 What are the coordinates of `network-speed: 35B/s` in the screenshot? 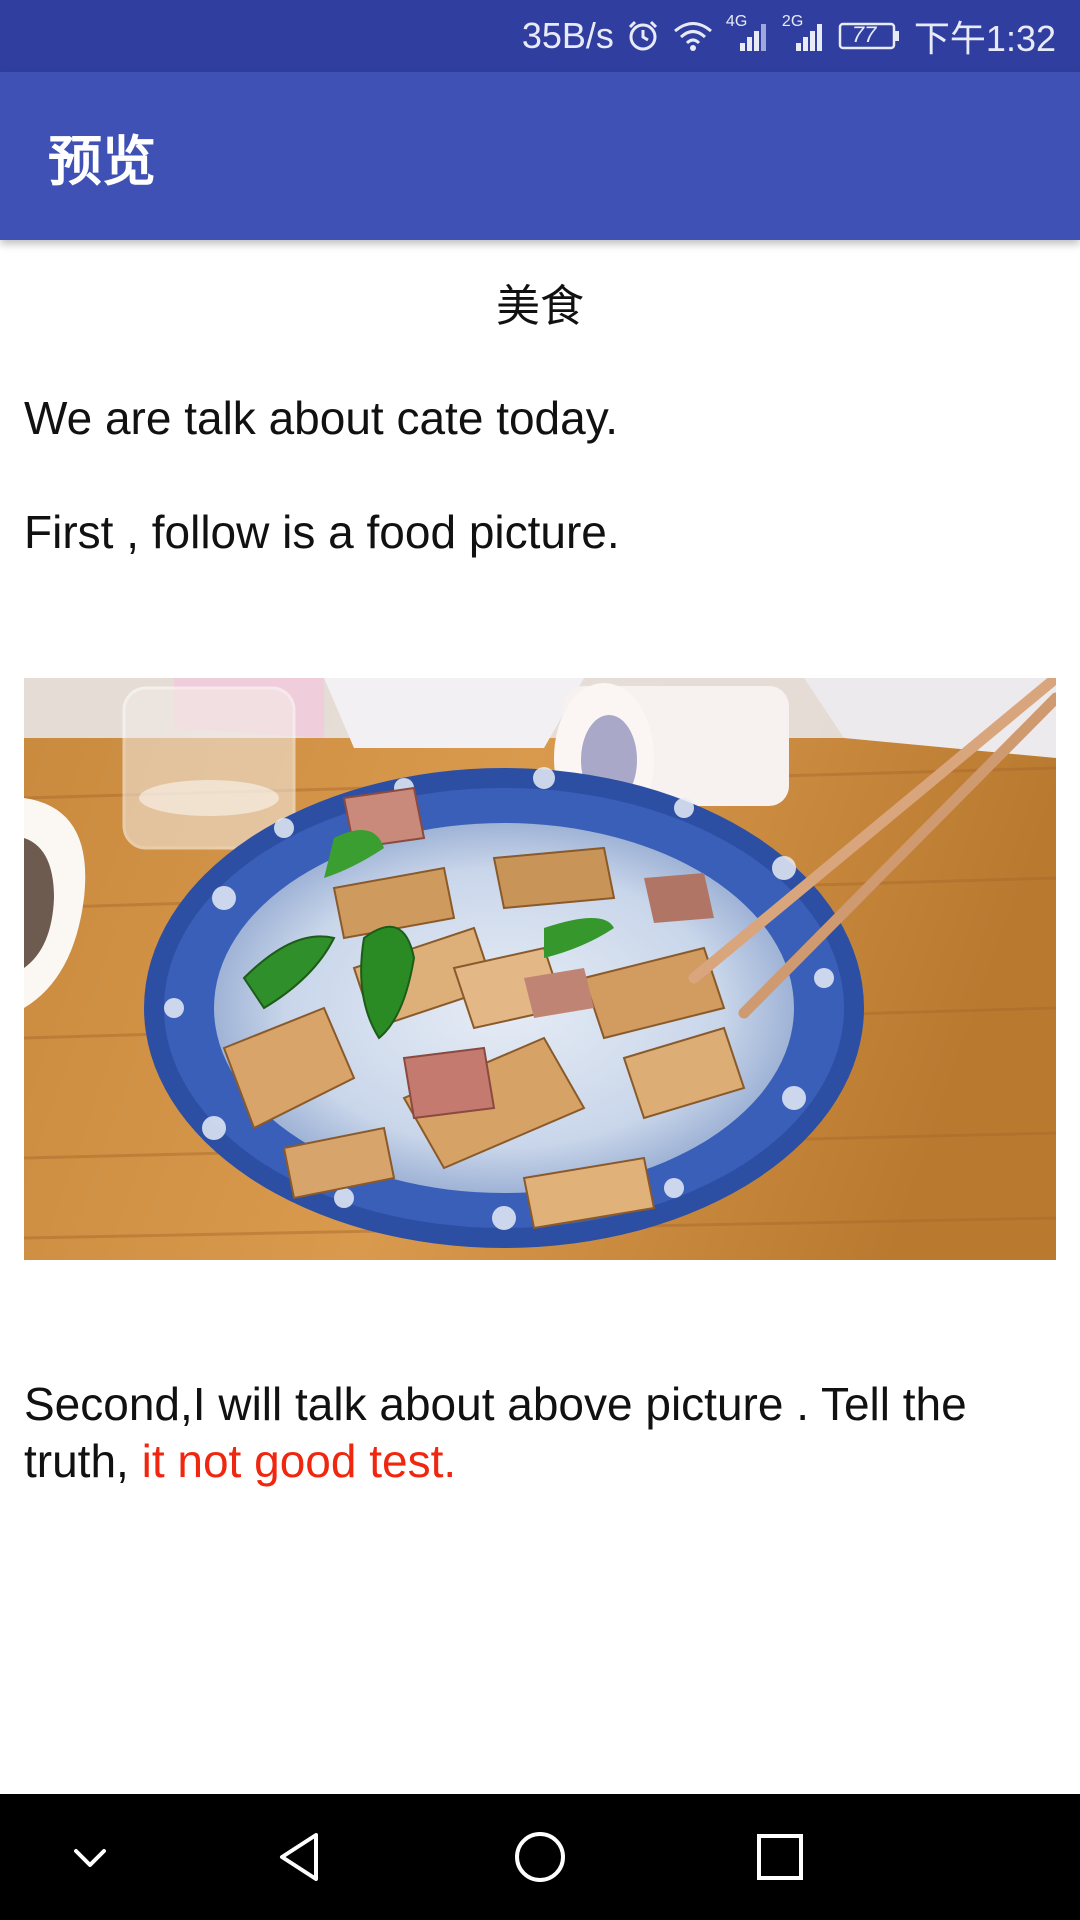 It's located at (567, 35).